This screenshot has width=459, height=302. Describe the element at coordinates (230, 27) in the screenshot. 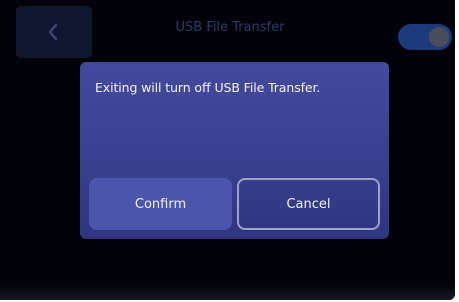

I see `page-title: USB File Transfer` at that location.